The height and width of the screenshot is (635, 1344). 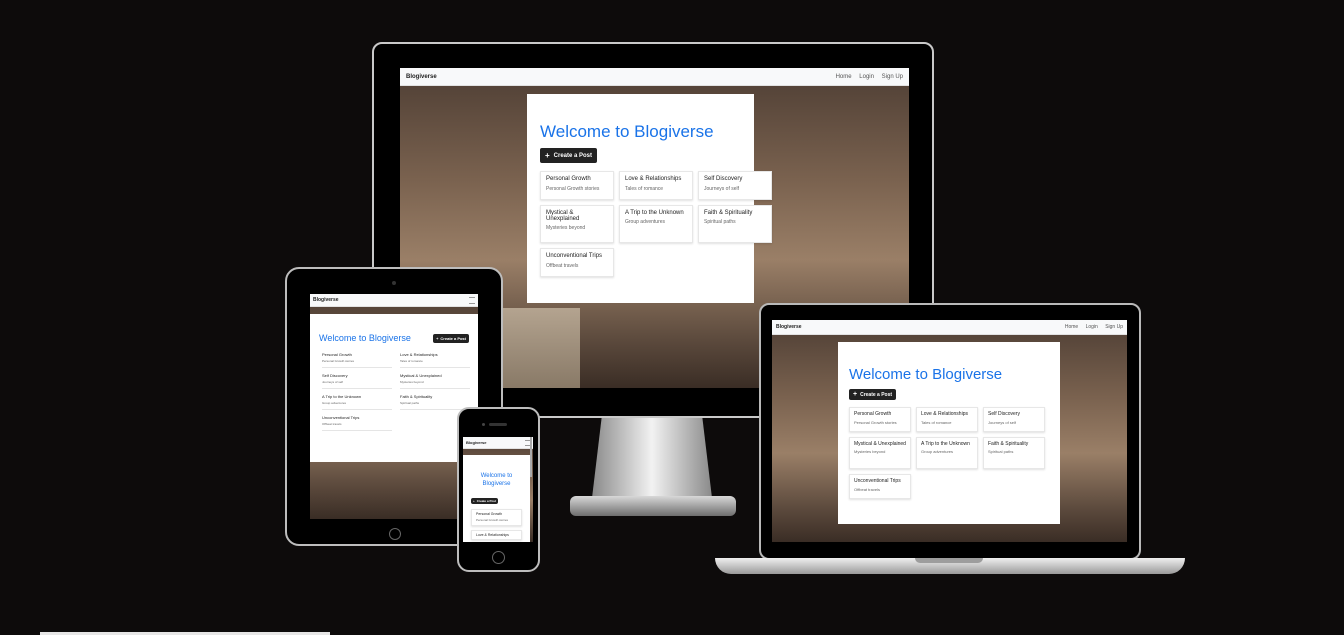 I want to click on navbar: Blogiverse, so click(x=394, y=300).